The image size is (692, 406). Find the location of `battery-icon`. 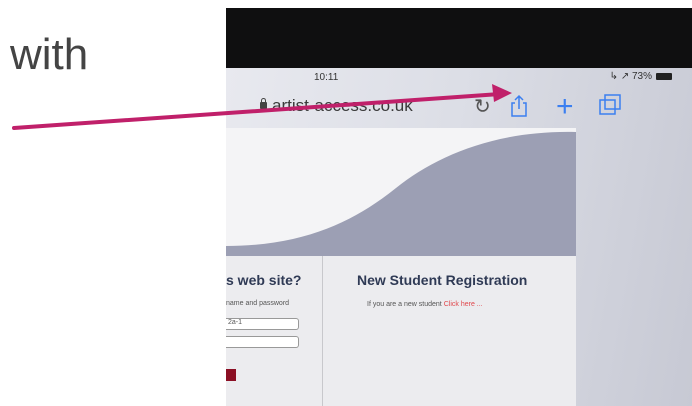

battery-icon is located at coordinates (664, 76).